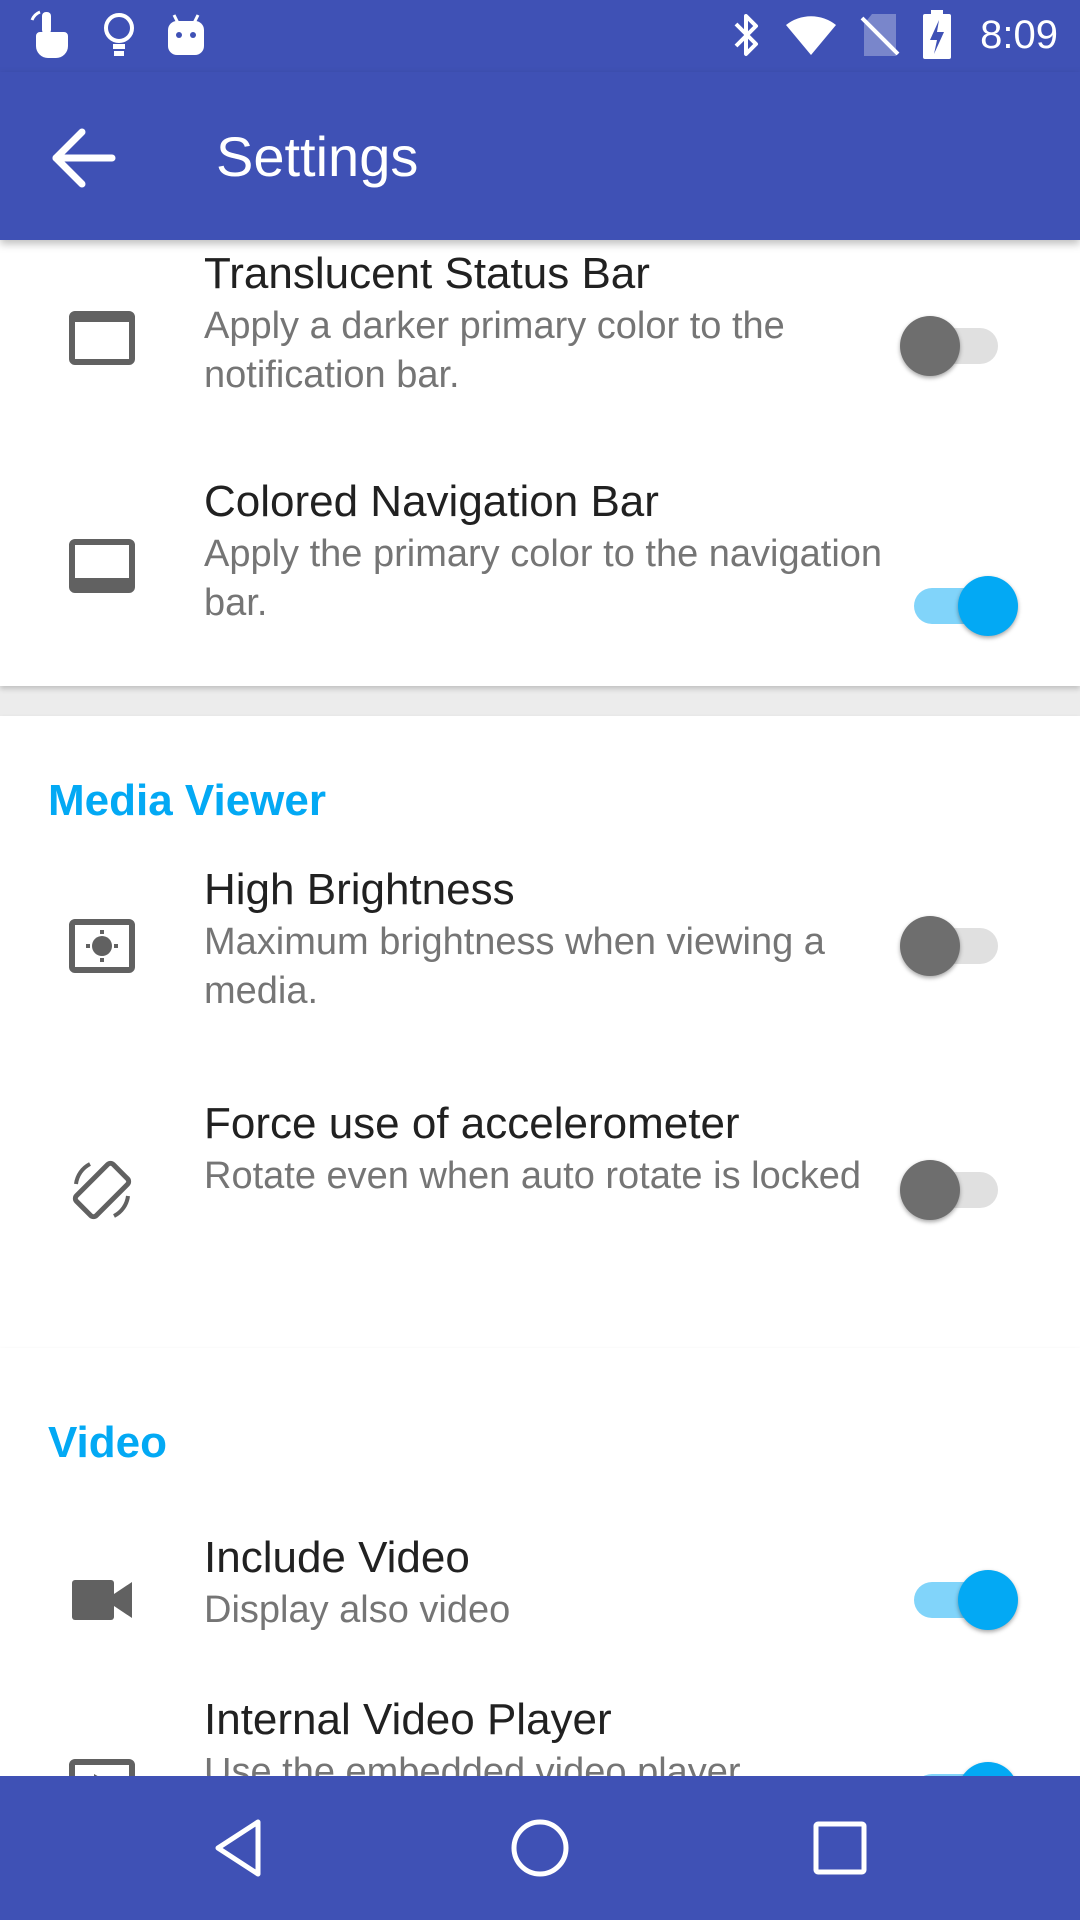 This screenshot has width=1080, height=1920. I want to click on nav-recents-button, so click(840, 1848).